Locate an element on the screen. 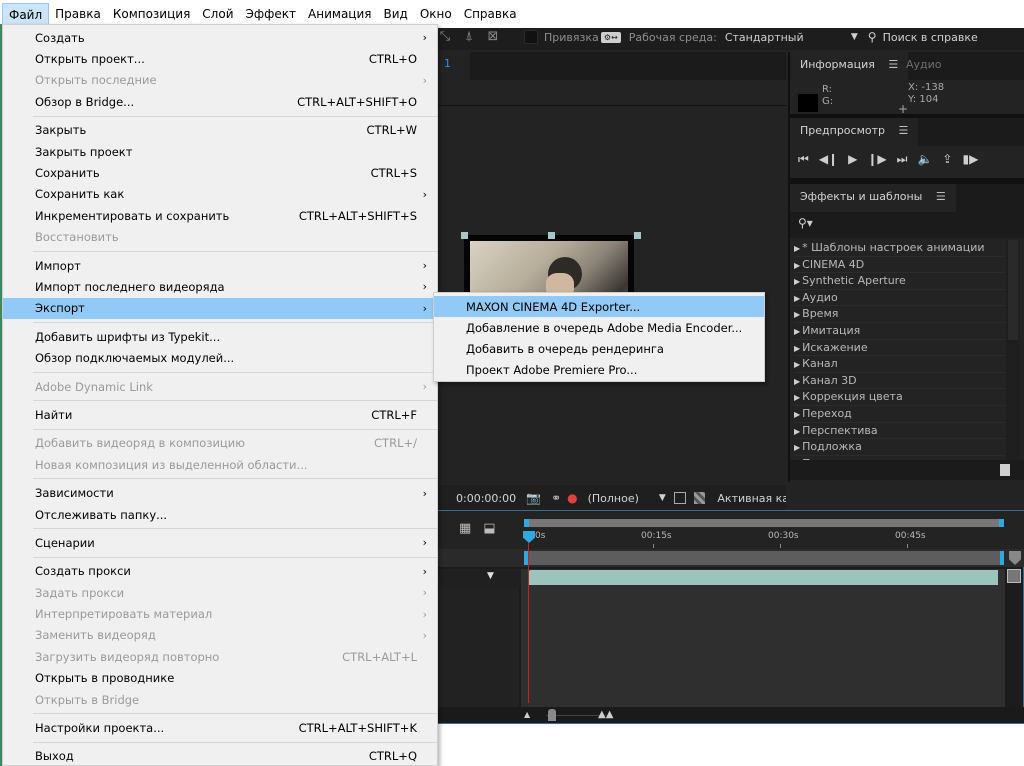 The width and height of the screenshot is (1024, 766). next-frame-icon: ❙▶ is located at coordinates (876, 159).